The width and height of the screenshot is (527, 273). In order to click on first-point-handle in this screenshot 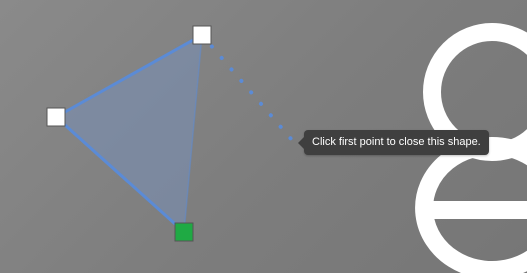, I will do `click(184, 232)`.